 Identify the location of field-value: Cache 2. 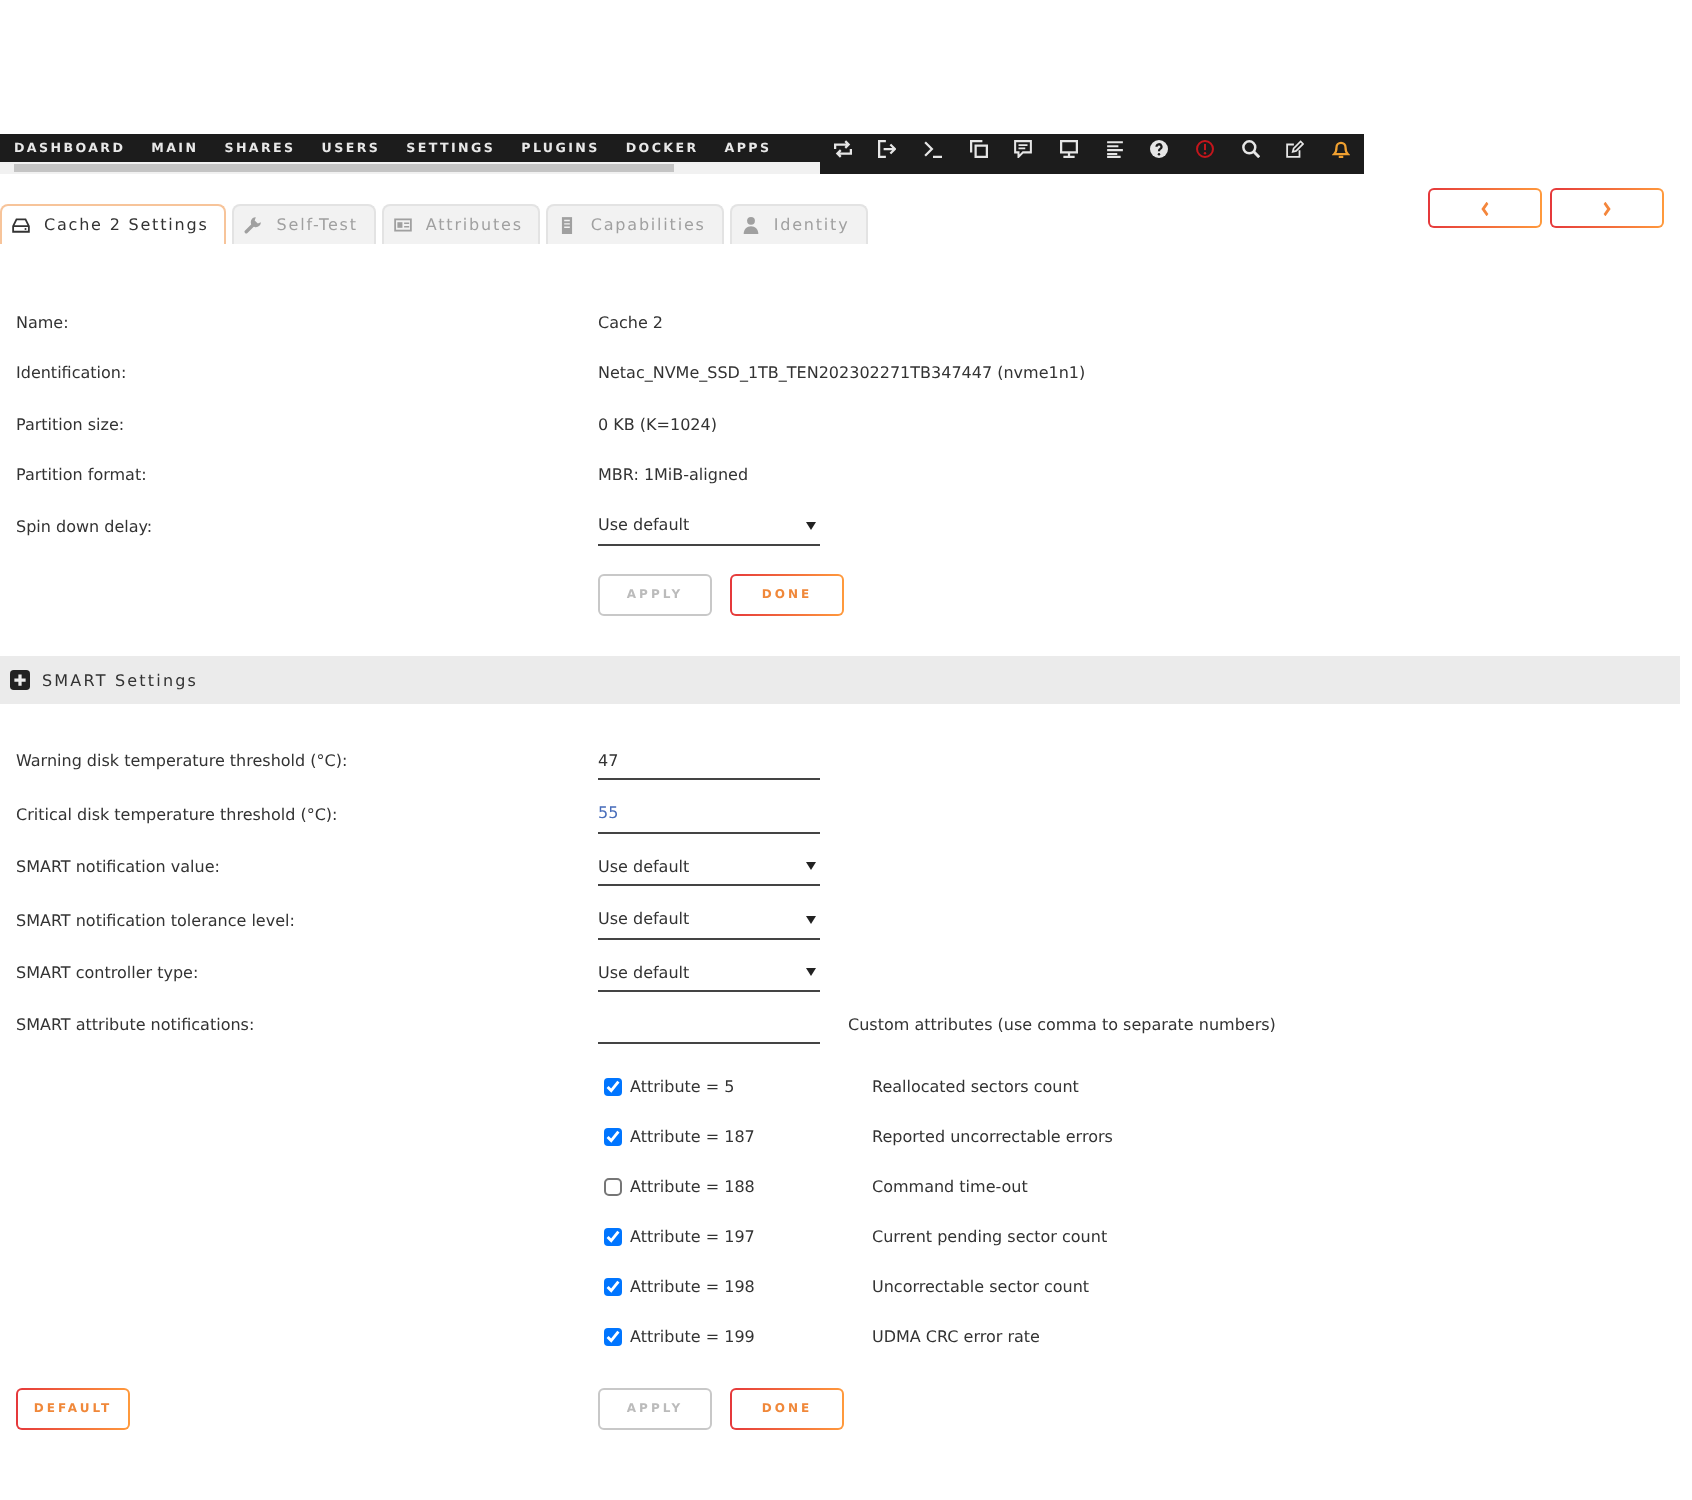
(631, 322).